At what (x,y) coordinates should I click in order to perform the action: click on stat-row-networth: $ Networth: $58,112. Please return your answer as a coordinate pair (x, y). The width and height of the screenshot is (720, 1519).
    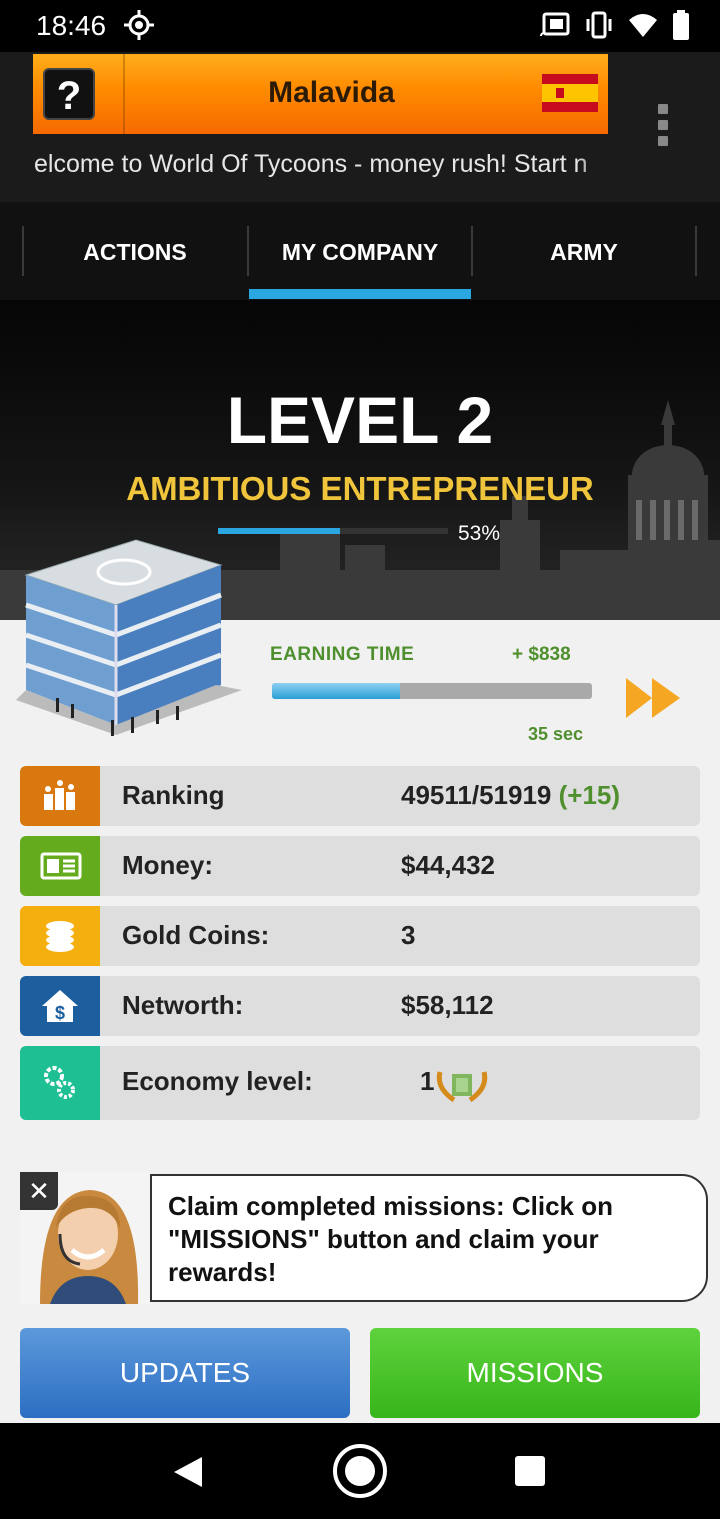
    Looking at the image, I should click on (360, 1006).